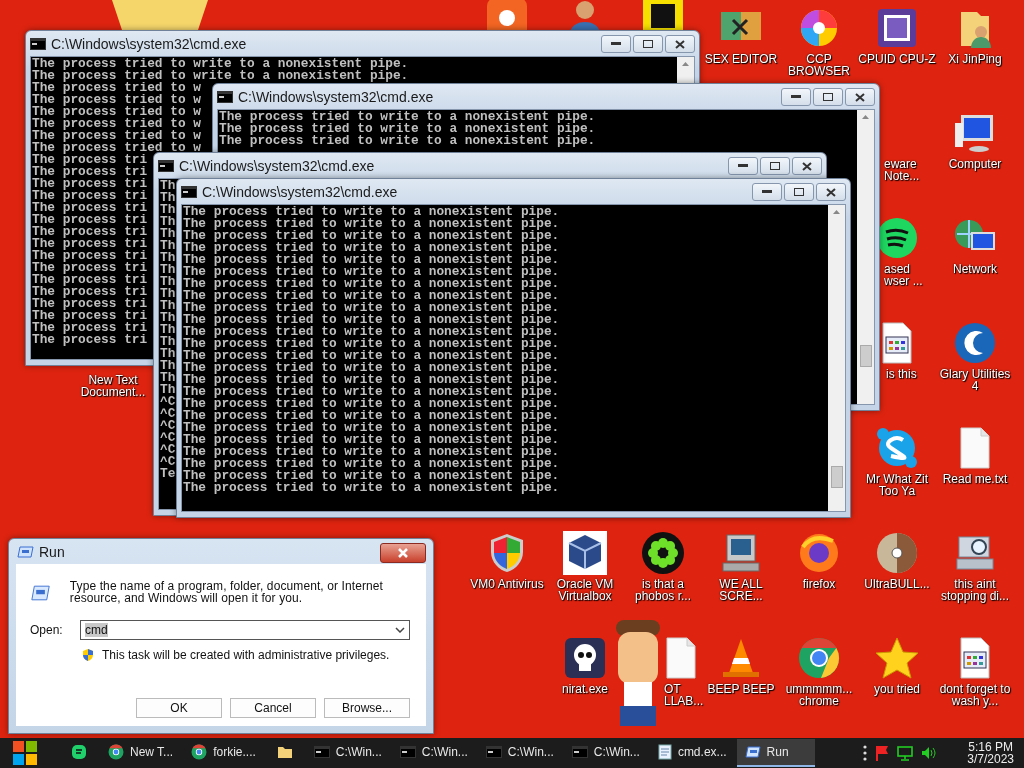 The height and width of the screenshot is (768, 1024). I want to click on network-icon, so click(905, 753).